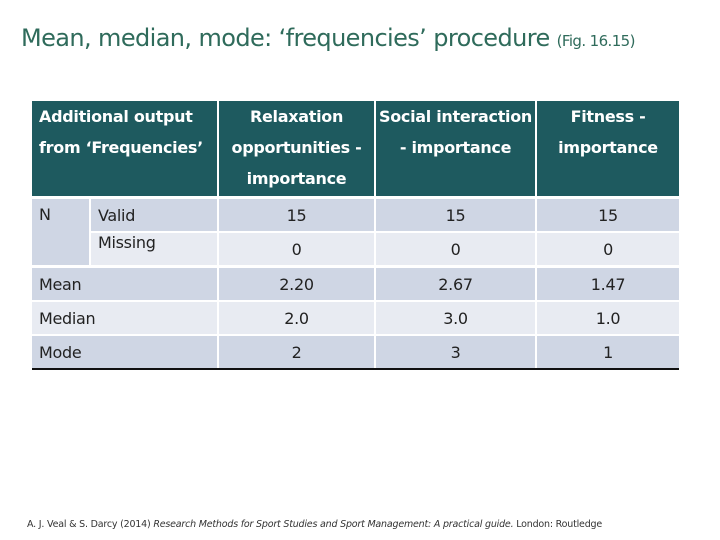 This screenshot has height=540, width=720. Describe the element at coordinates (559, 524) in the screenshot. I see `citation-publisher: London: Routledge` at that location.